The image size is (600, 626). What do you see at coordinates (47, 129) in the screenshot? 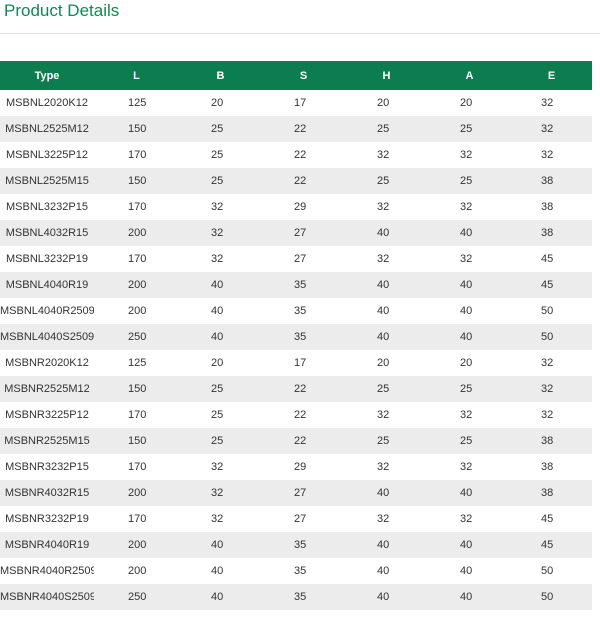
I see `cell-type: MSBNL2525M12` at bounding box center [47, 129].